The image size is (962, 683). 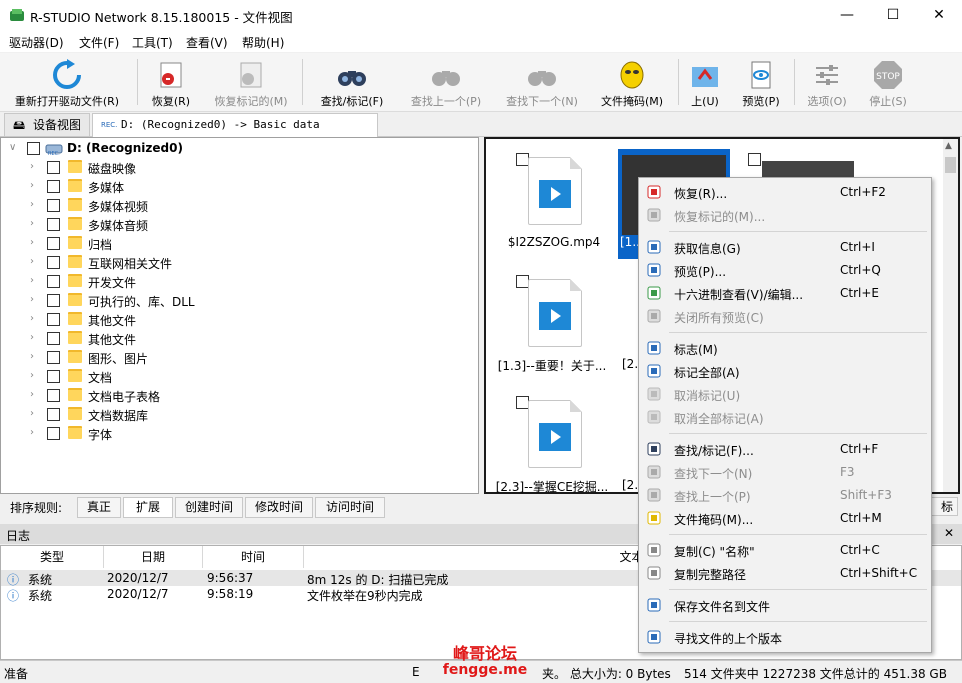 I want to click on sort-by-accessed-button: 访问时间, so click(x=350, y=507).